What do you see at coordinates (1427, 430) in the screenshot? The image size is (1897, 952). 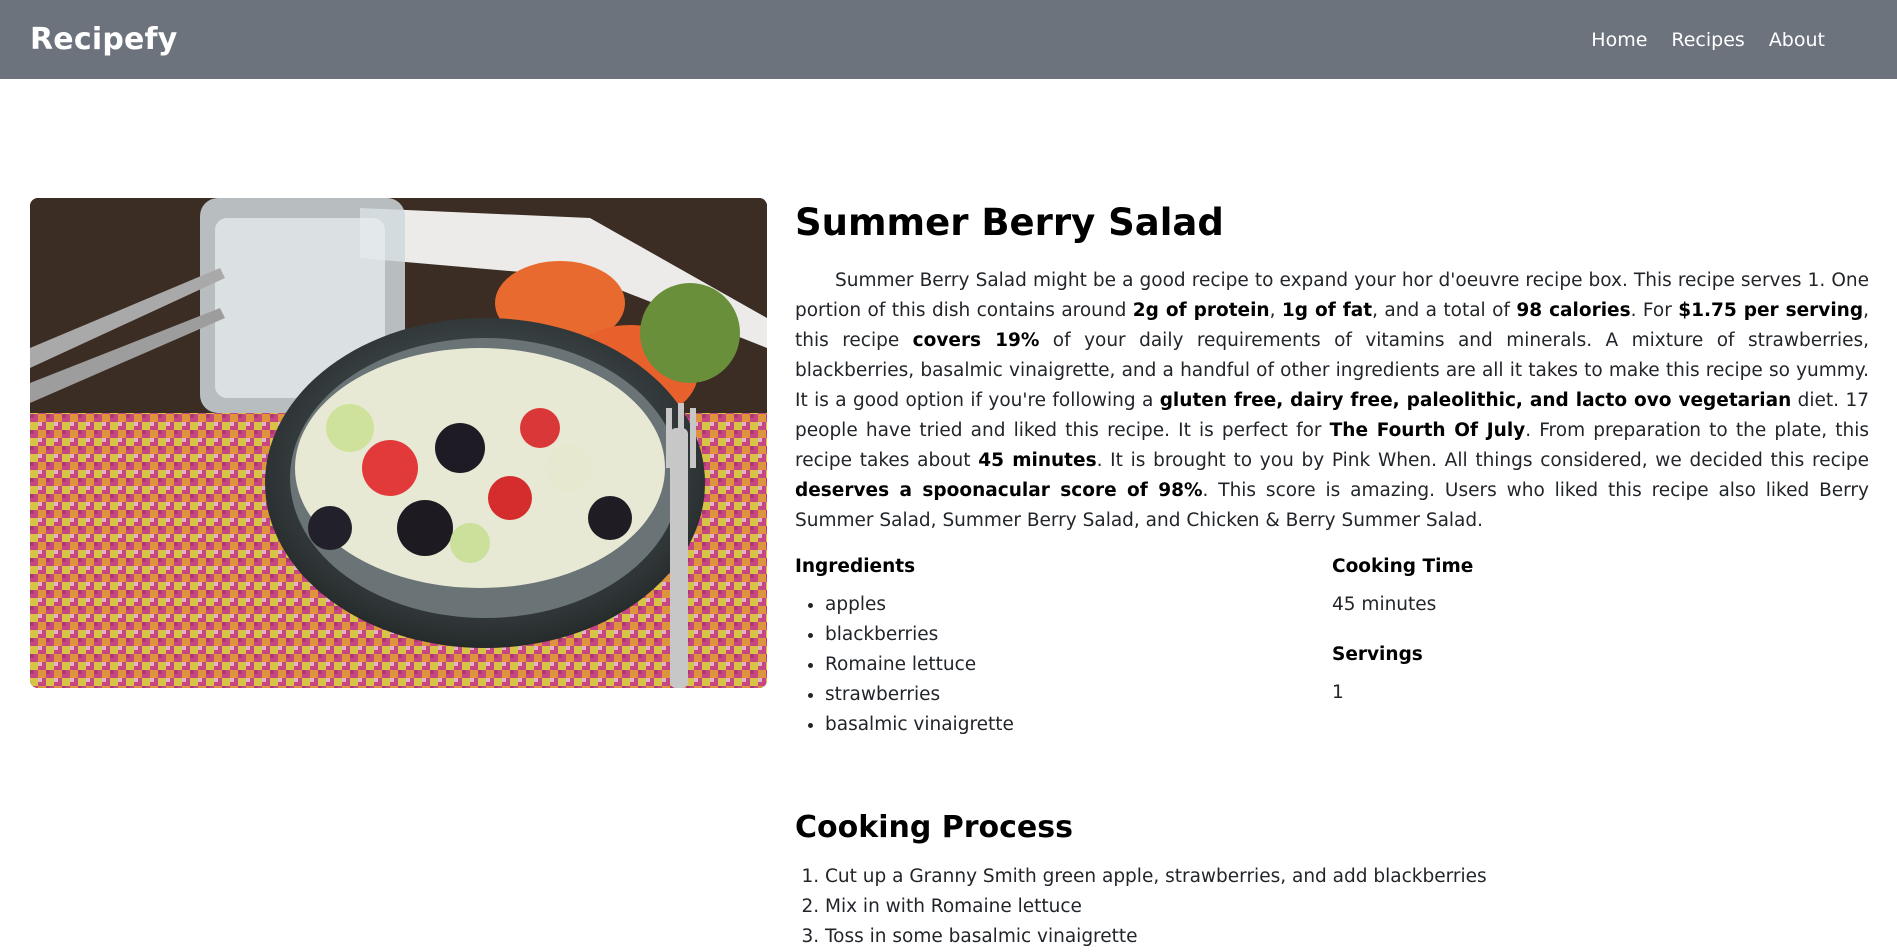 I see `summary-occasion: The Fourth Of July` at bounding box center [1427, 430].